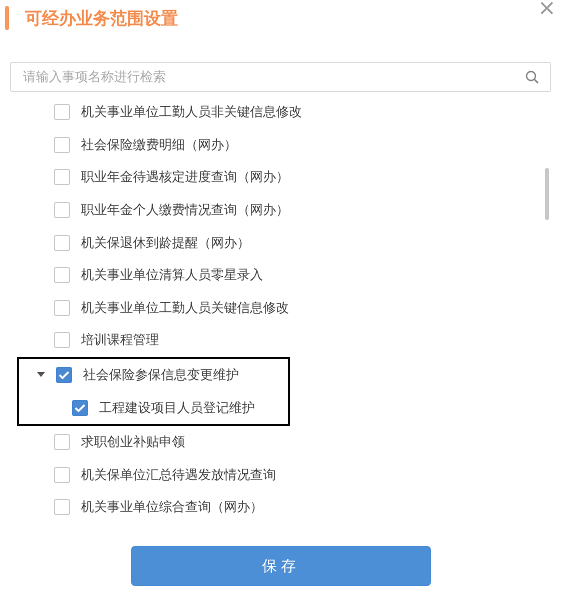 The width and height of the screenshot is (562, 608). I want to click on caret-icon, so click(41, 375).